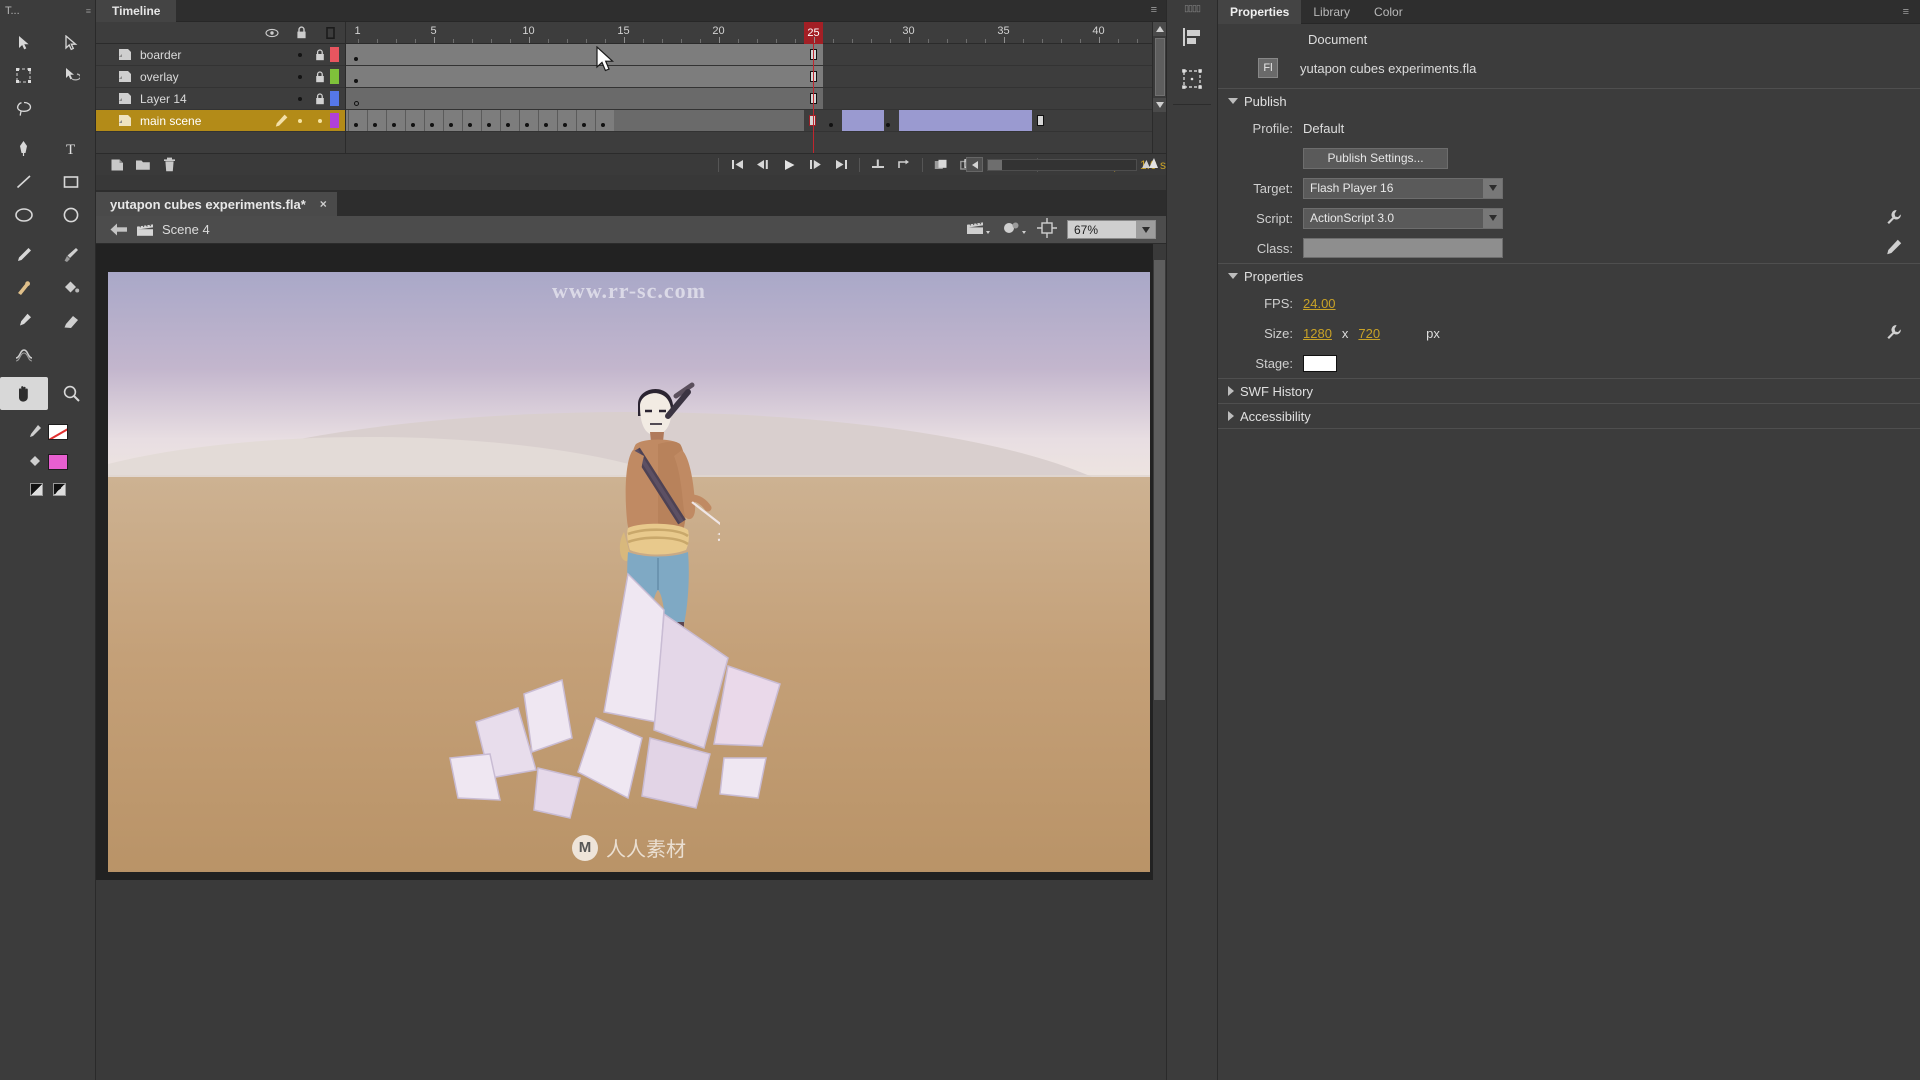  What do you see at coordinates (24, 254) in the screenshot?
I see `pencil-tool` at bounding box center [24, 254].